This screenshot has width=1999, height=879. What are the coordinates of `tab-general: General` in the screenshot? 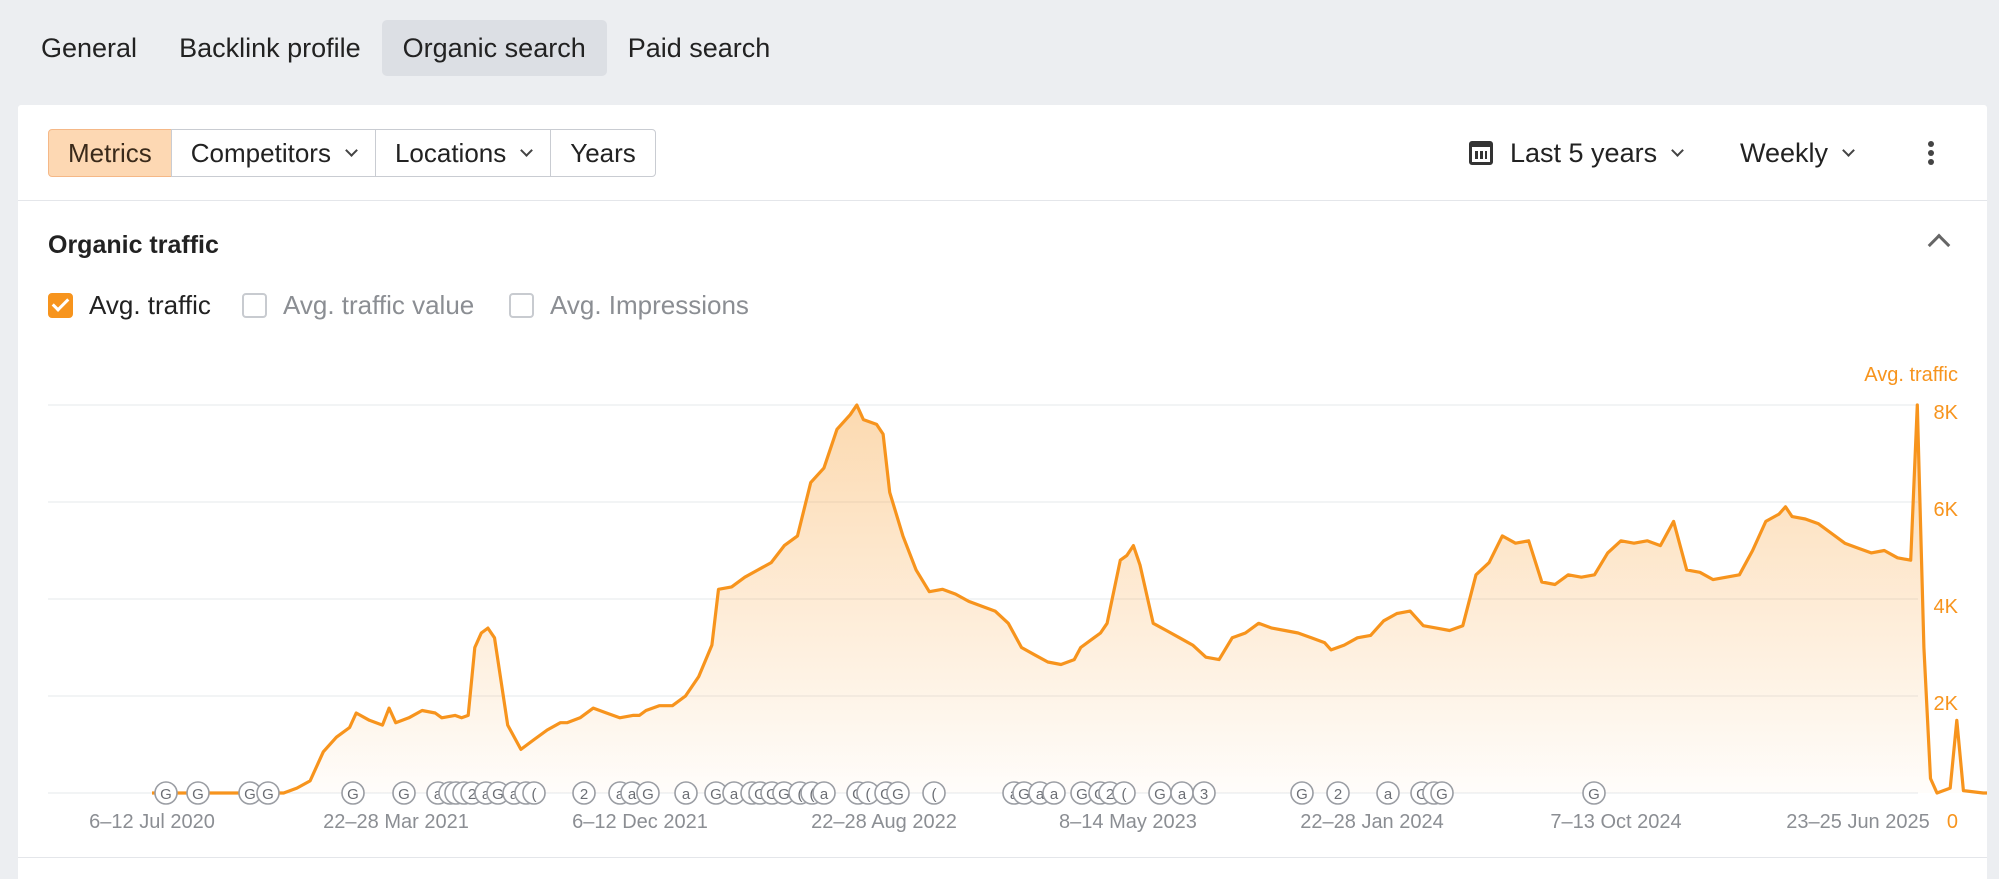 It's located at (89, 48).